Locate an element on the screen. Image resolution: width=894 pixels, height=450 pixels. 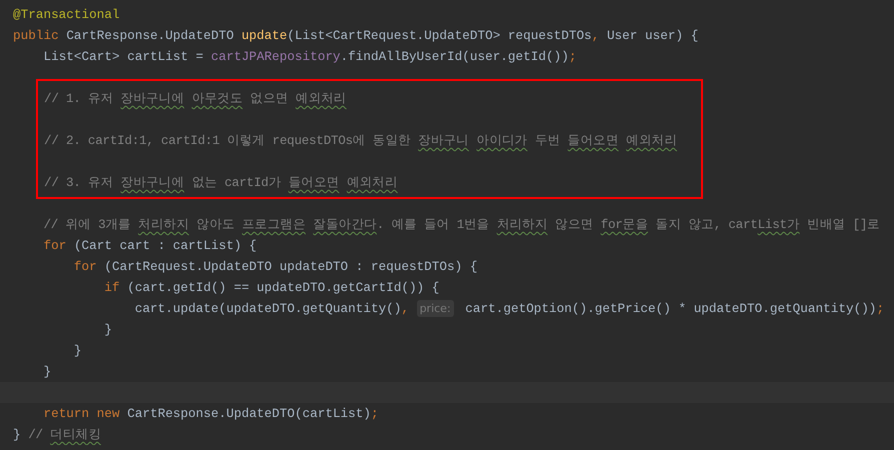
code-line: return new CartResponse.UpdateDTO(cartList); is located at coordinates (211, 414).